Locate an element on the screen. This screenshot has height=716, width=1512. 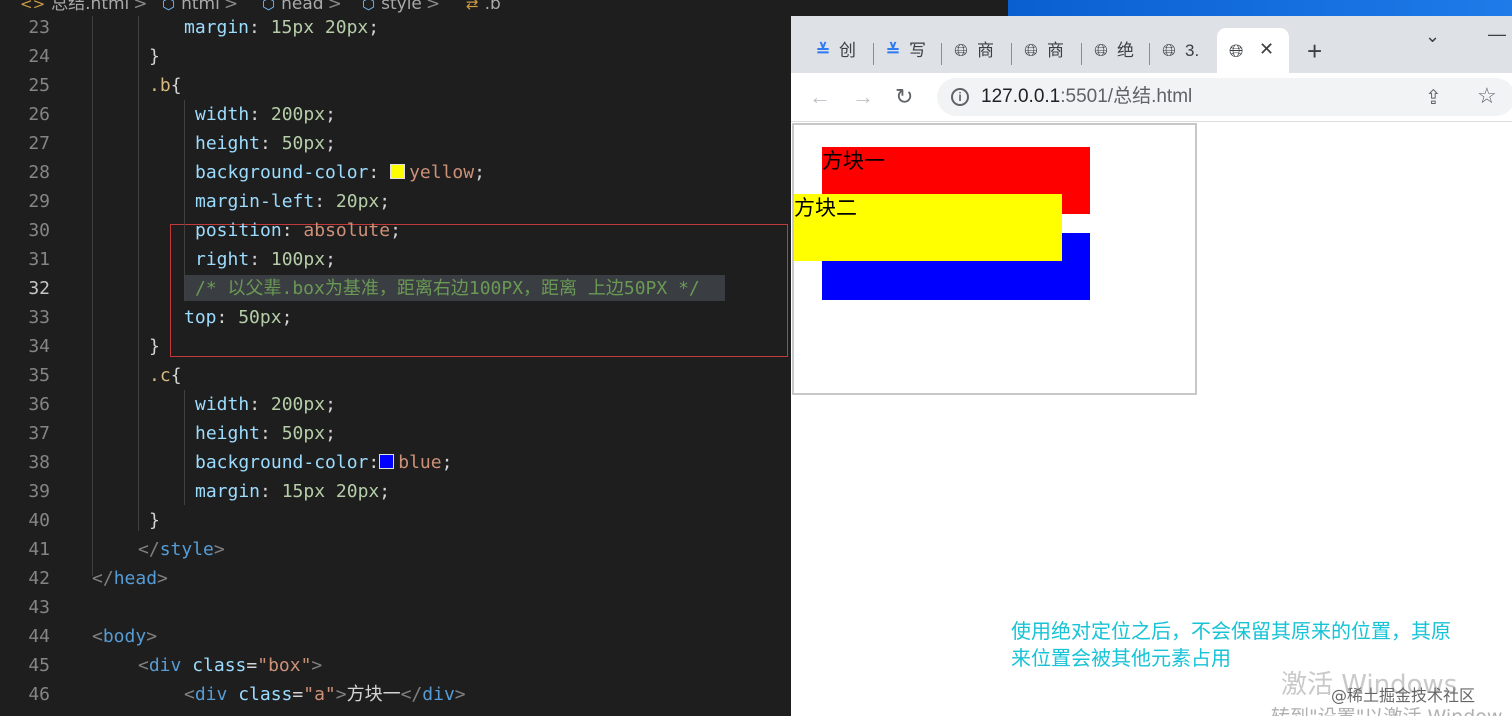
star-icon: ☆ is located at coordinates (1487, 96).